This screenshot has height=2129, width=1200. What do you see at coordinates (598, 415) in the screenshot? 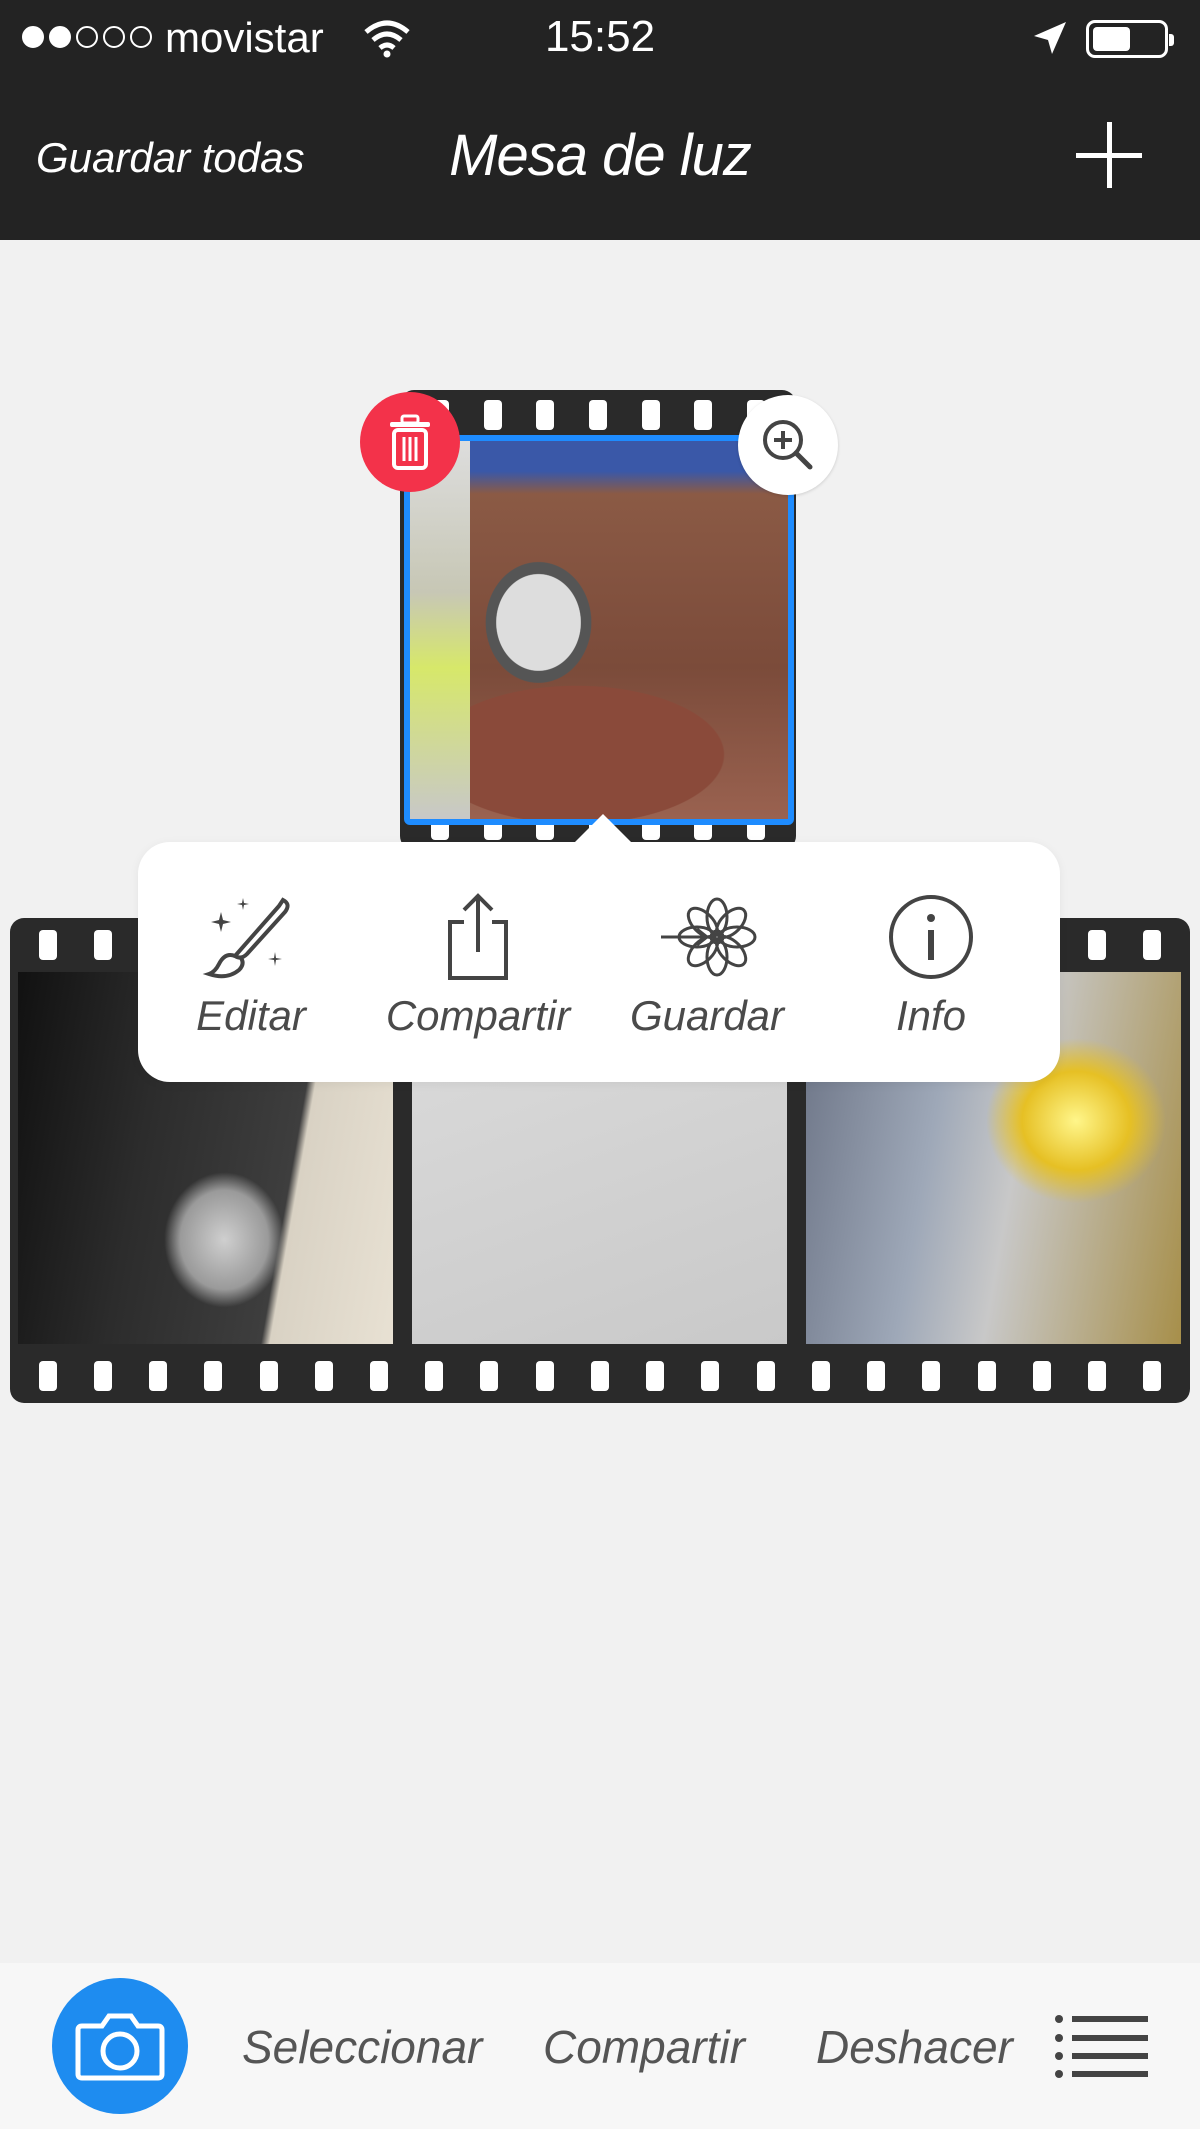
I see `film-perforations-top` at bounding box center [598, 415].